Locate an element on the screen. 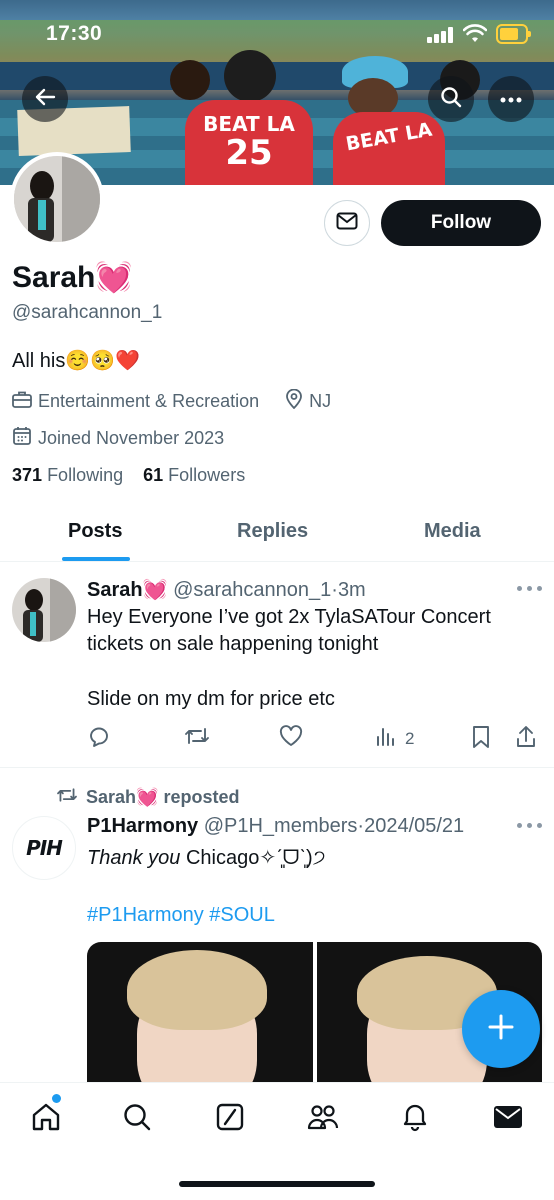 Image resolution: width=554 pixels, height=1200 pixels. nav-messages is located at coordinates (508, 1119).